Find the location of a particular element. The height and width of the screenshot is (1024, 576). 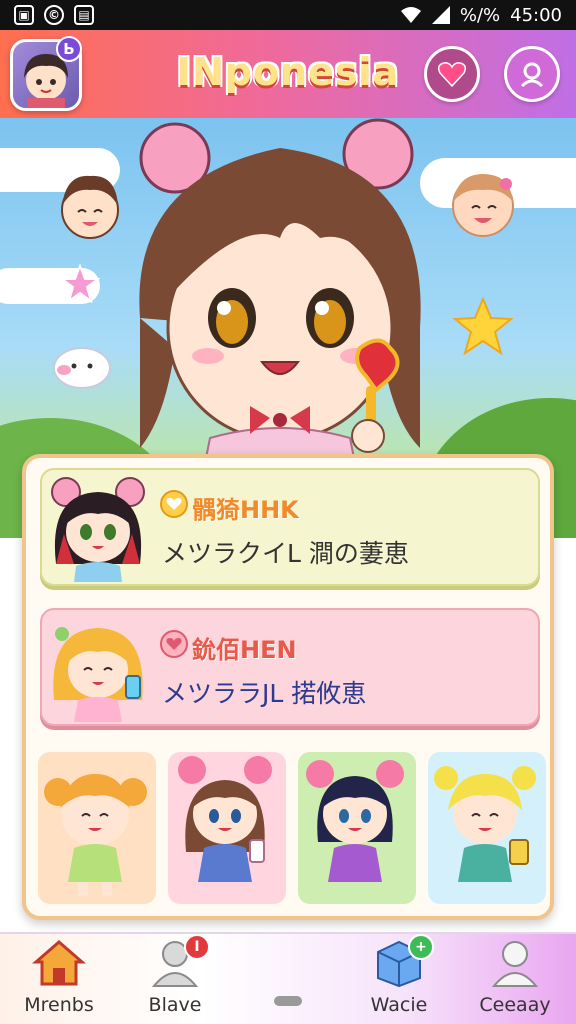

app-header: Ь INponesia is located at coordinates (288, 74).